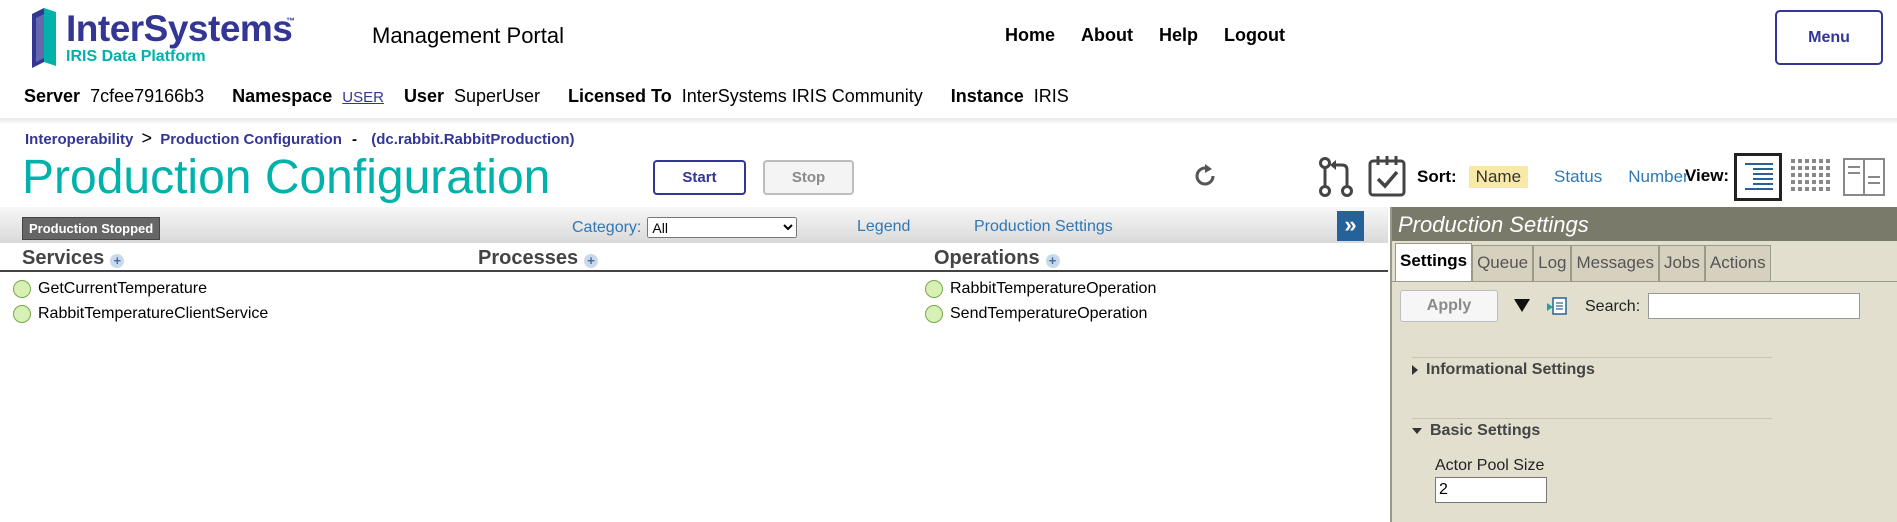 The width and height of the screenshot is (1897, 522). Describe the element at coordinates (699, 177) in the screenshot. I see `start-button: Start` at that location.